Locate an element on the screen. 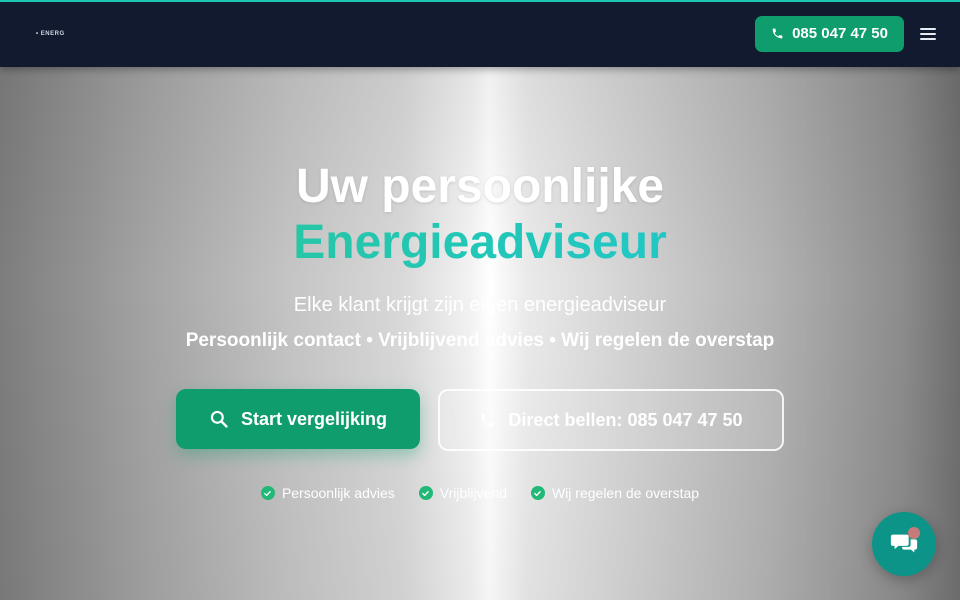  trust-item: Wij regelen de overstap is located at coordinates (615, 493).